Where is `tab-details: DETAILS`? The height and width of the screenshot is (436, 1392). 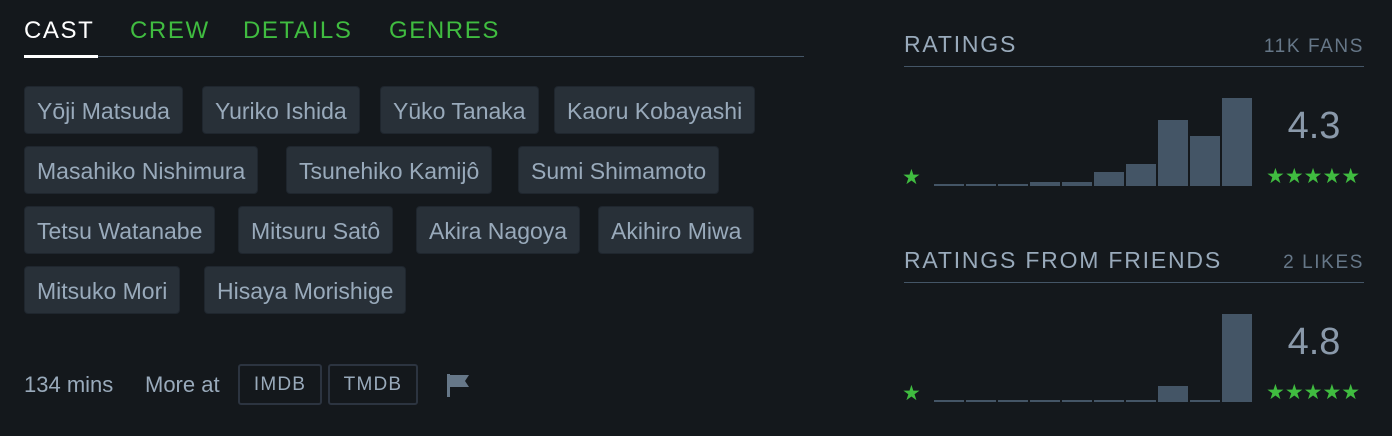
tab-details: DETAILS is located at coordinates (297, 31).